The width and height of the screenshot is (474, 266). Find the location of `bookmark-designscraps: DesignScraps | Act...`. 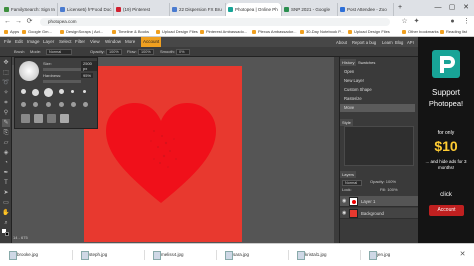

bookmark-designscraps: DesignScraps | Act... is located at coordinates (81, 32).